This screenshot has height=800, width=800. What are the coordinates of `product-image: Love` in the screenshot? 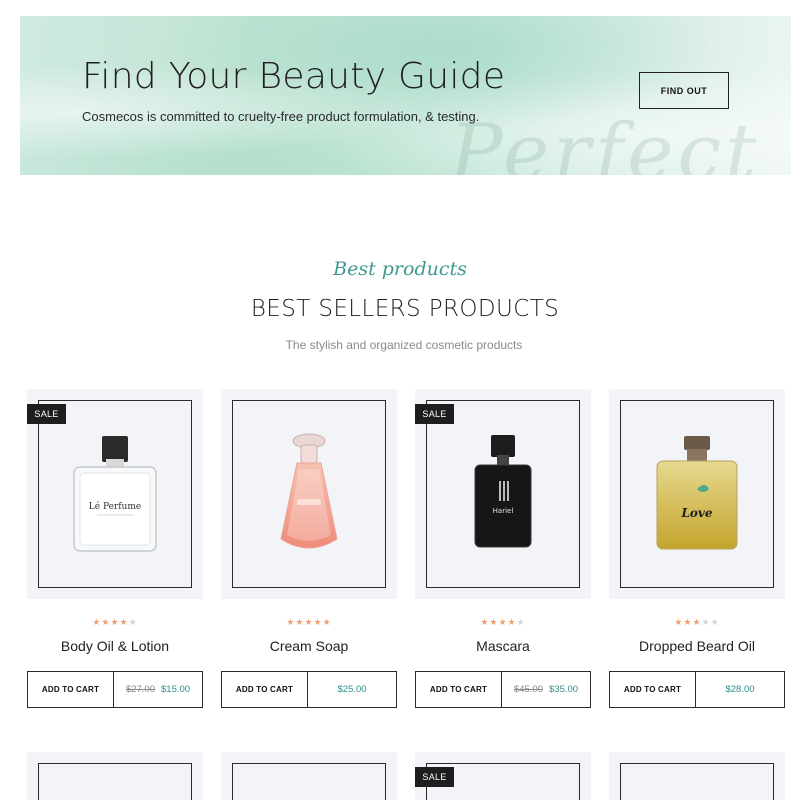 It's located at (697, 494).